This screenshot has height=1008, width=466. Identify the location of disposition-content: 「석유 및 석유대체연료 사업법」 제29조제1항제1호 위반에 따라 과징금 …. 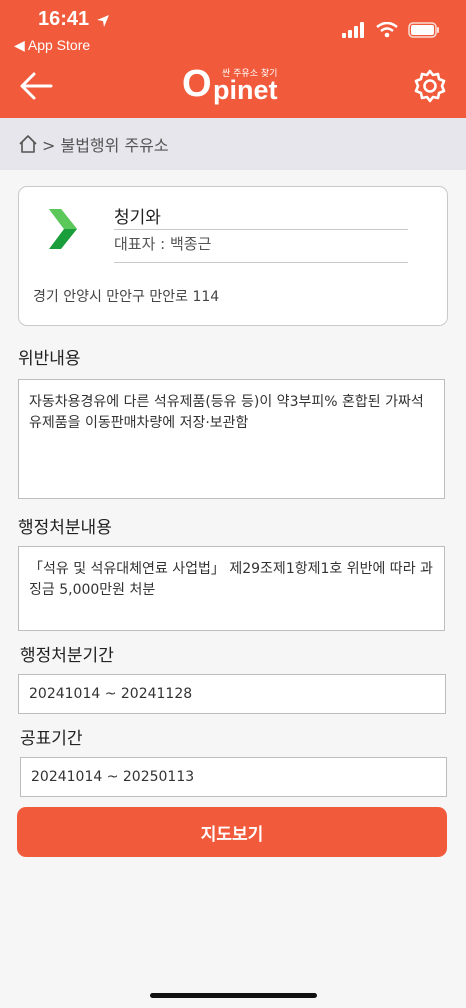
(231, 588).